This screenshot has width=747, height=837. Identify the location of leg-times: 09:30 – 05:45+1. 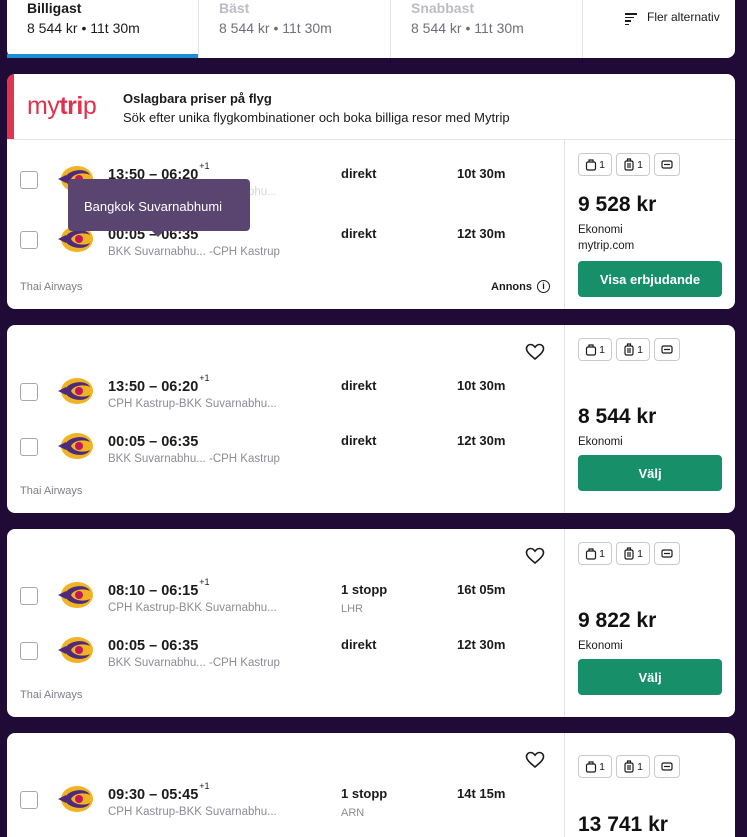
(159, 792).